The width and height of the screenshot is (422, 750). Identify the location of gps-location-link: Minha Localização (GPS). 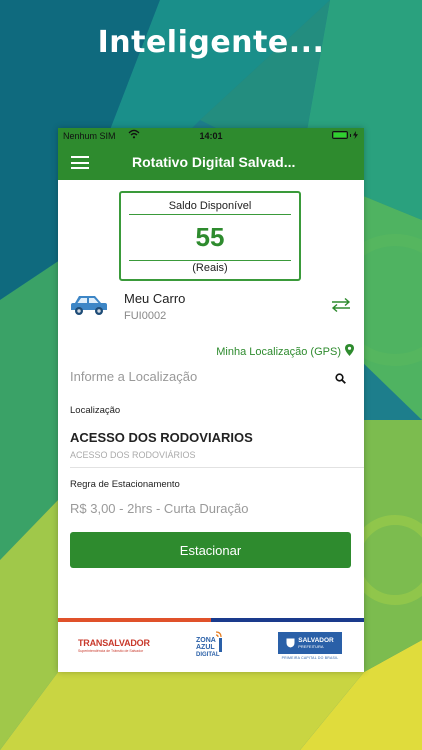
(285, 351).